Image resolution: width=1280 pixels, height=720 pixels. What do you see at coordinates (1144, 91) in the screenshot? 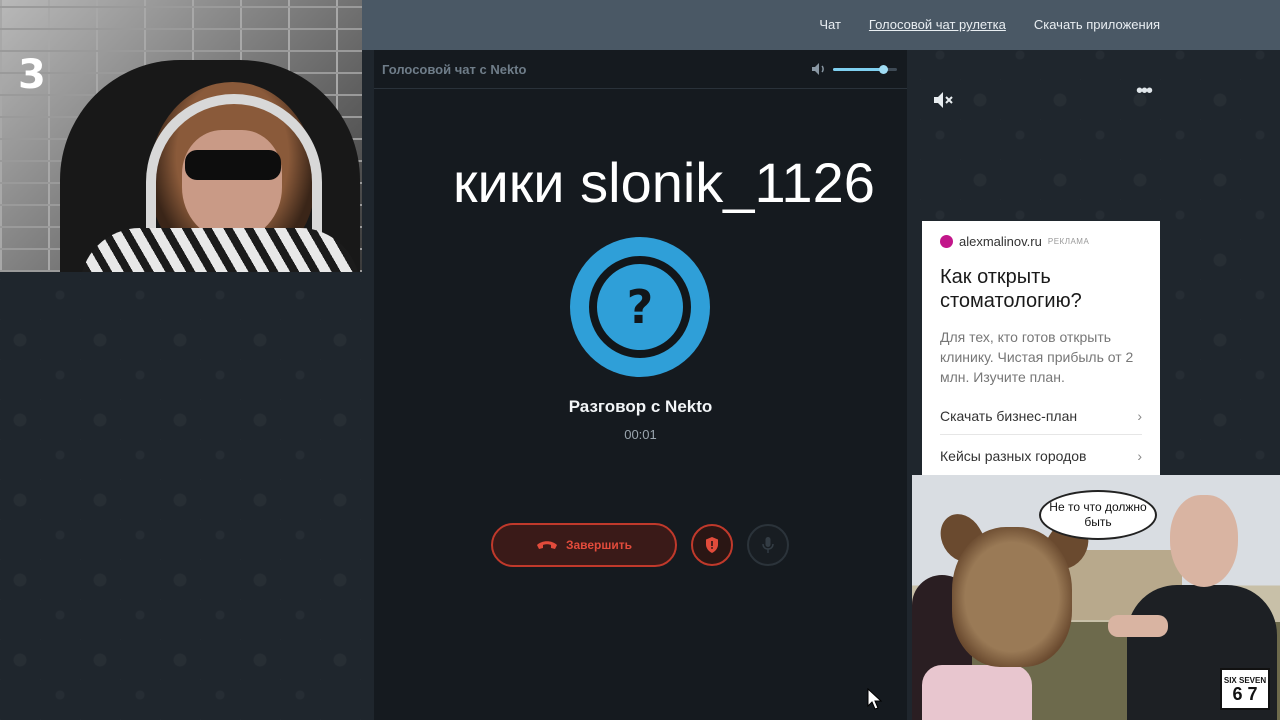
I see `more-options-icon: •••` at bounding box center [1144, 91].